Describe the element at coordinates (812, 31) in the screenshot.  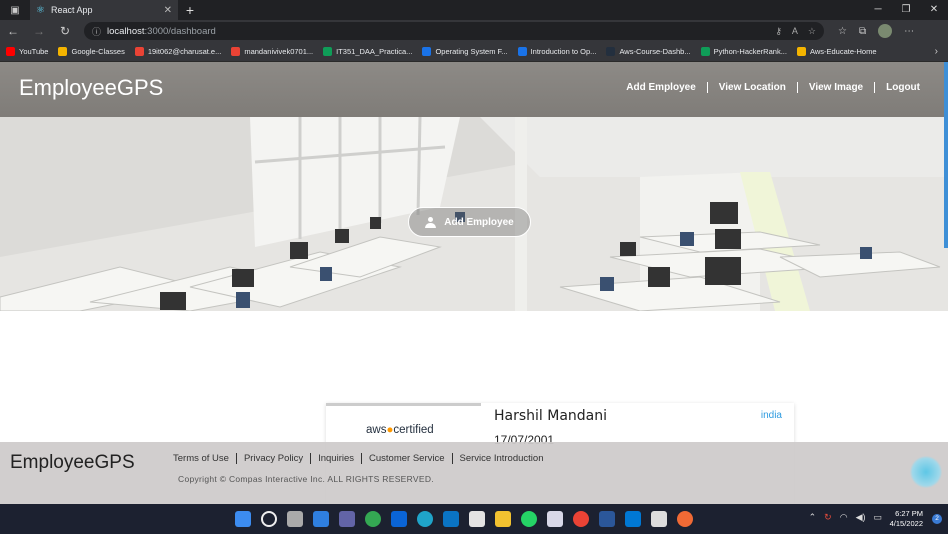
I see `favorite-add-icon: ☆` at that location.